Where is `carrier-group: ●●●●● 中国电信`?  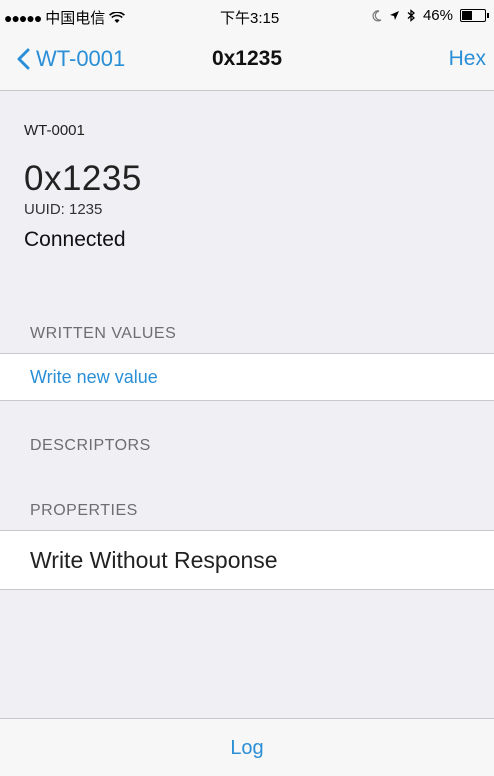 carrier-group: ●●●●● 中国电信 is located at coordinates (65, 17).